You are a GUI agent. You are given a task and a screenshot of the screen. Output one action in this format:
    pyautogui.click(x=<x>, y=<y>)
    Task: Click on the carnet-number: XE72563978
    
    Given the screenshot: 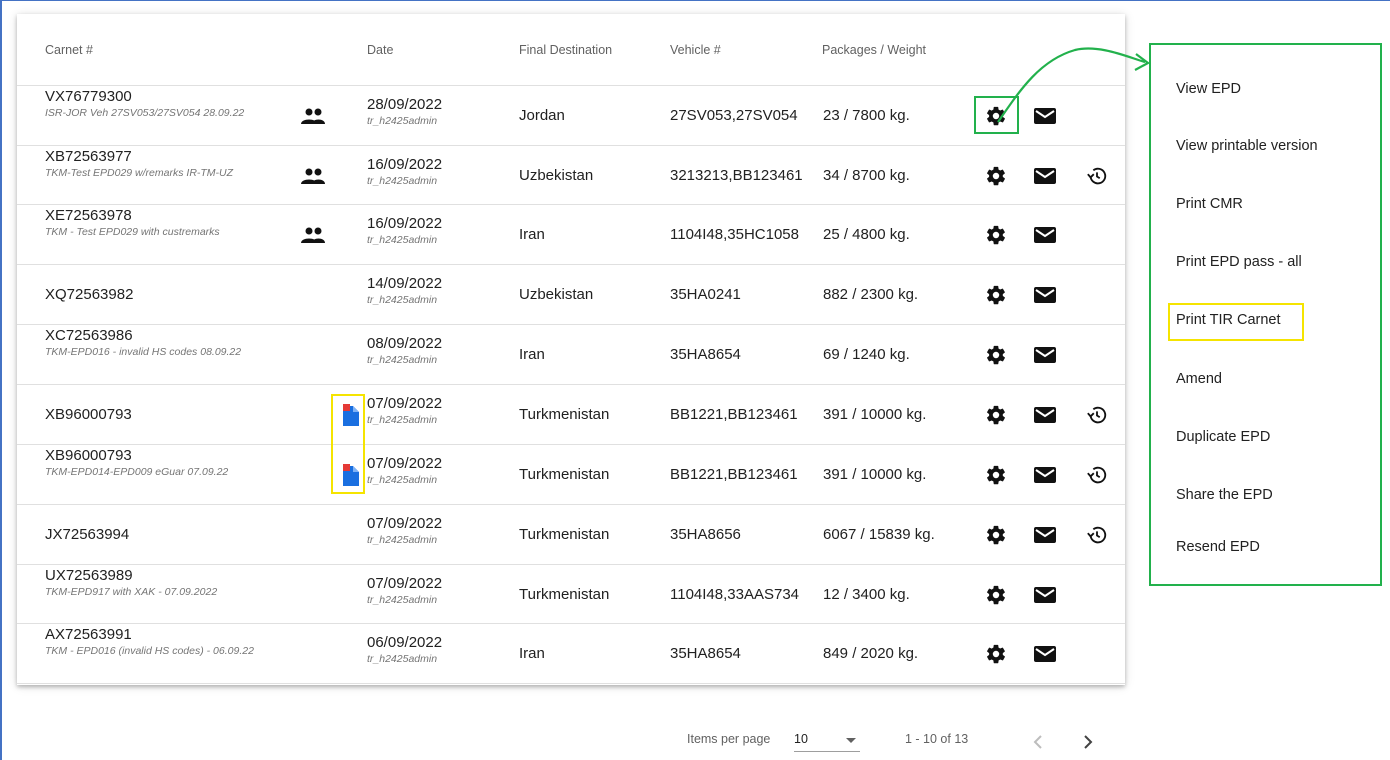 What is the action you would take?
    pyautogui.click(x=88, y=215)
    